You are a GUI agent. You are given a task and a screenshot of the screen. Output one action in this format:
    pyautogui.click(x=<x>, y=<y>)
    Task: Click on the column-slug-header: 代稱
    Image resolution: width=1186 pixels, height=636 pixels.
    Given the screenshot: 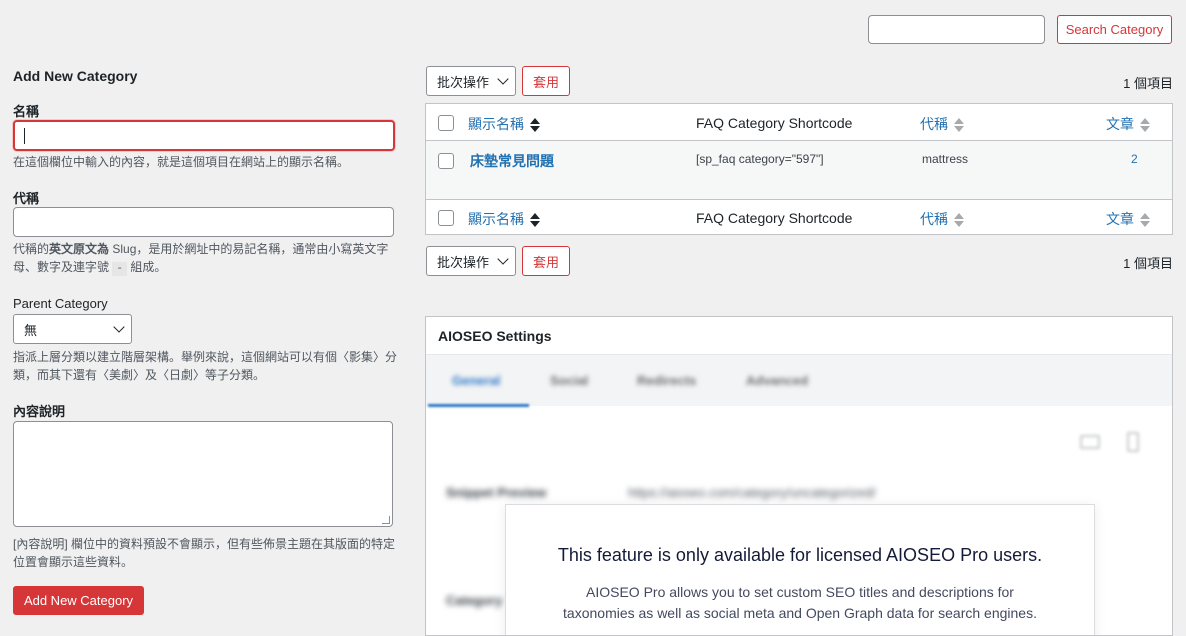 What is the action you would take?
    pyautogui.click(x=942, y=124)
    